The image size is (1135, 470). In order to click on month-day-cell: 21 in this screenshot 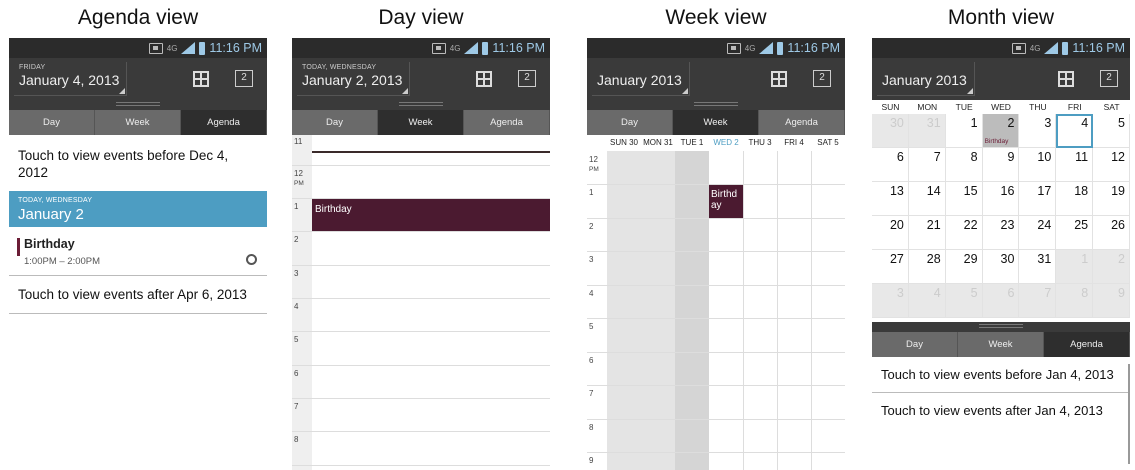, I will do `click(927, 233)`.